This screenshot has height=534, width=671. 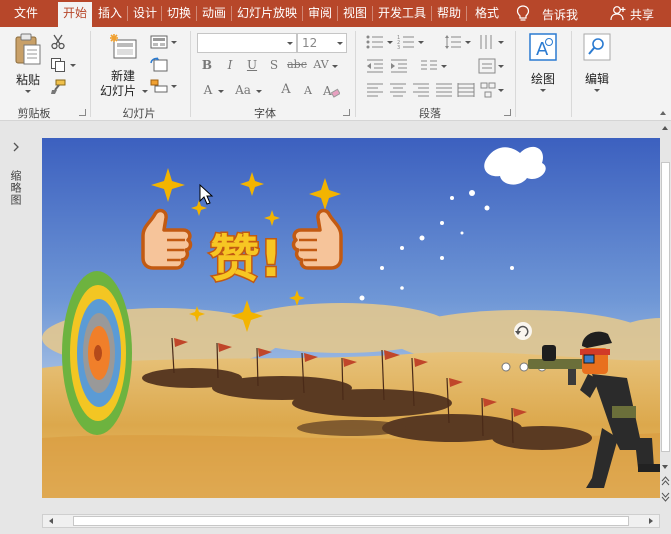 What do you see at coordinates (663, 113) in the screenshot?
I see `collapse-ribbon-icon` at bounding box center [663, 113].